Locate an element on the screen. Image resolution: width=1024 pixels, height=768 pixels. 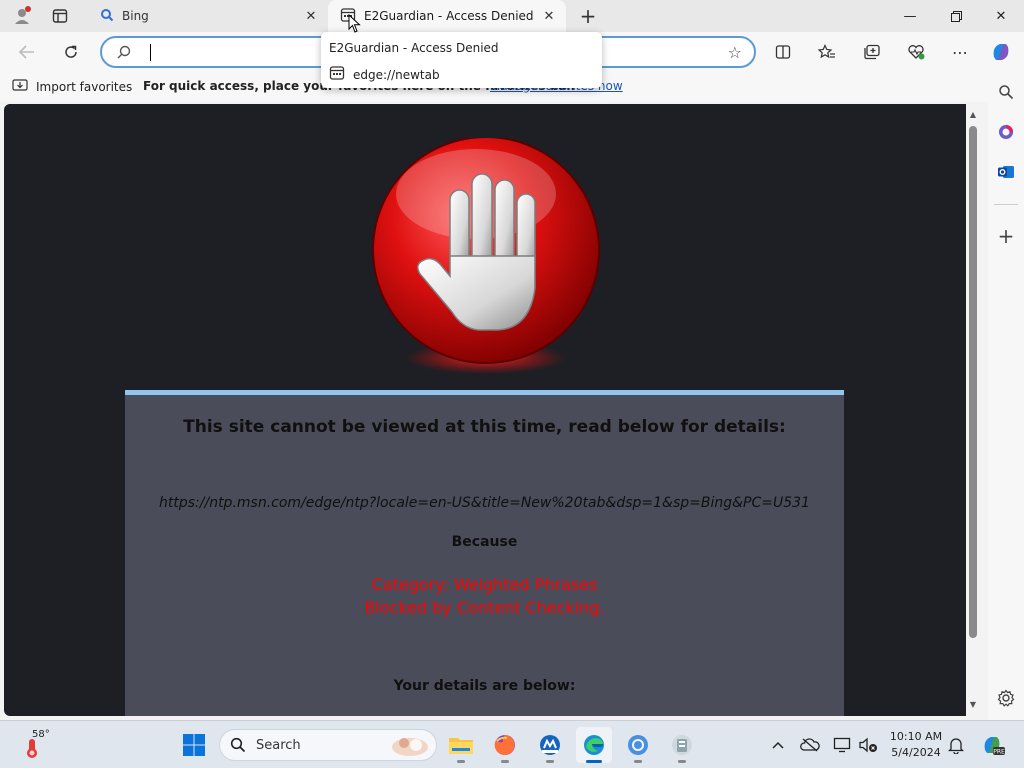
app-icon is located at coordinates (550, 745).